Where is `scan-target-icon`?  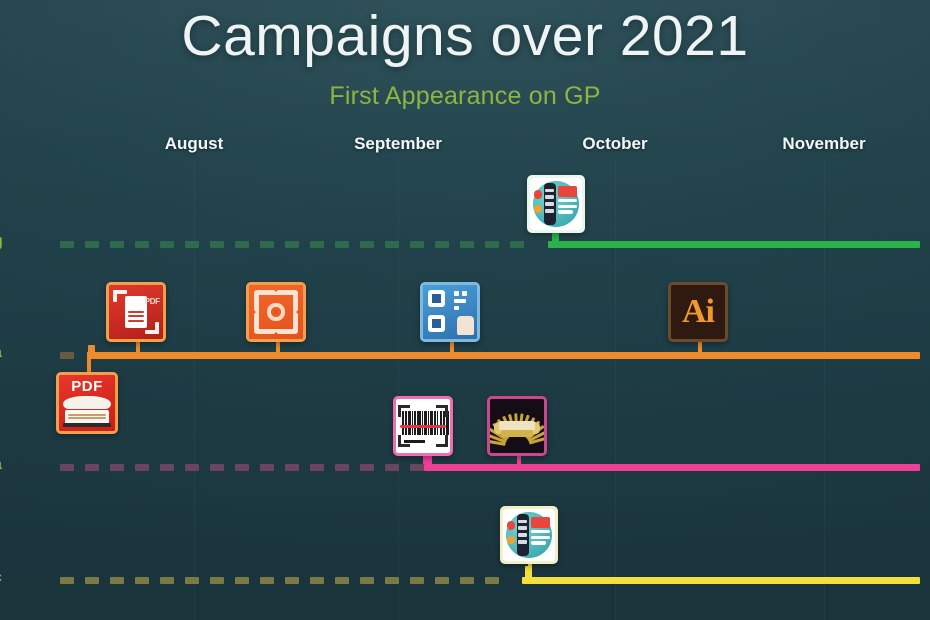
scan-target-icon is located at coordinates (276, 312).